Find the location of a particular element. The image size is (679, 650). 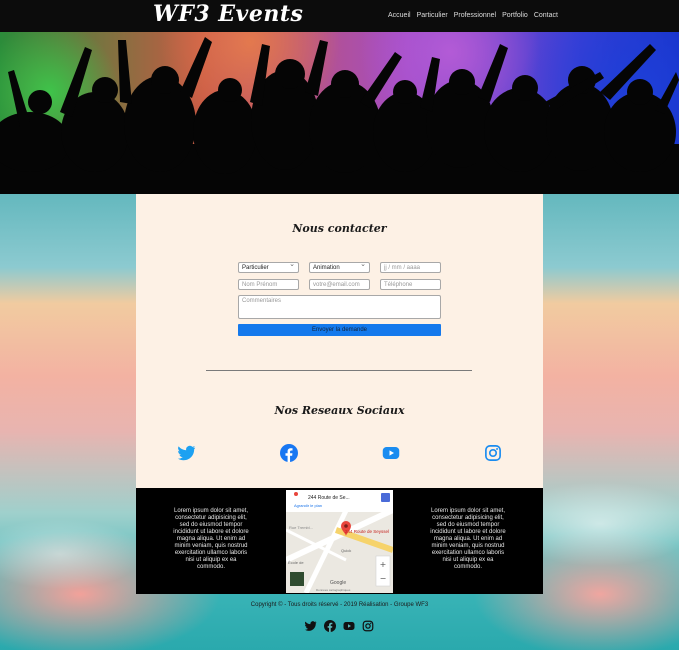

name-input: Nom Prénom is located at coordinates (268, 284).